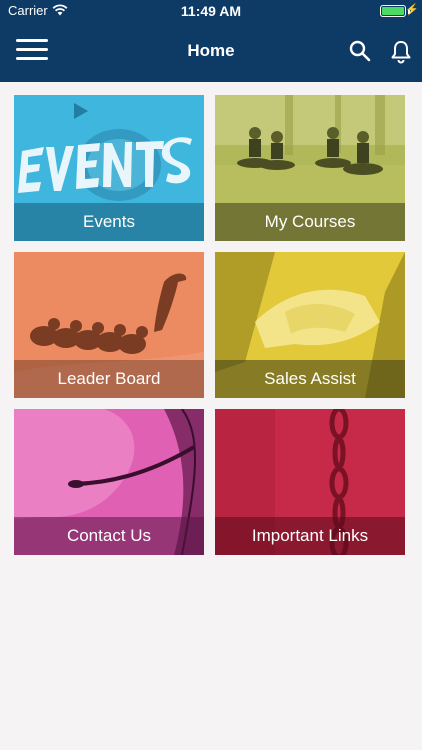  I want to click on tile-label: Events, so click(109, 221).